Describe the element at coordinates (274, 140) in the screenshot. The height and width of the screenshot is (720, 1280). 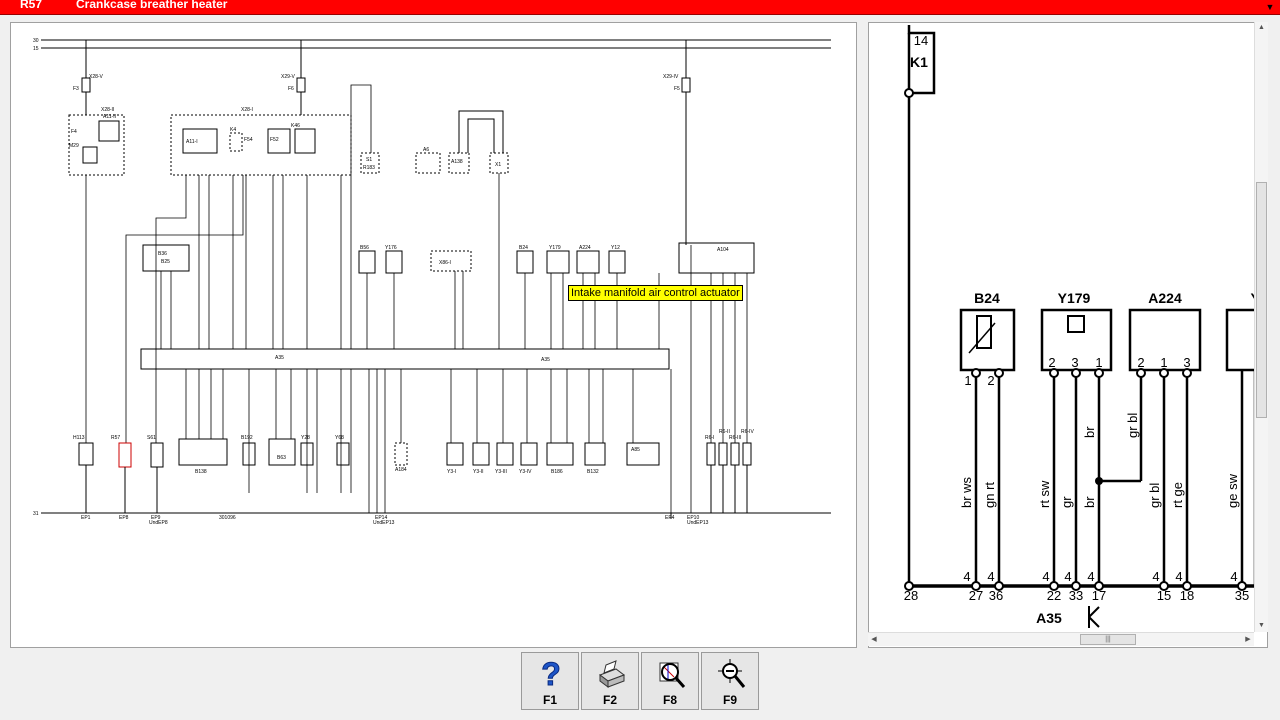
I see `svg-text: F52` at that location.